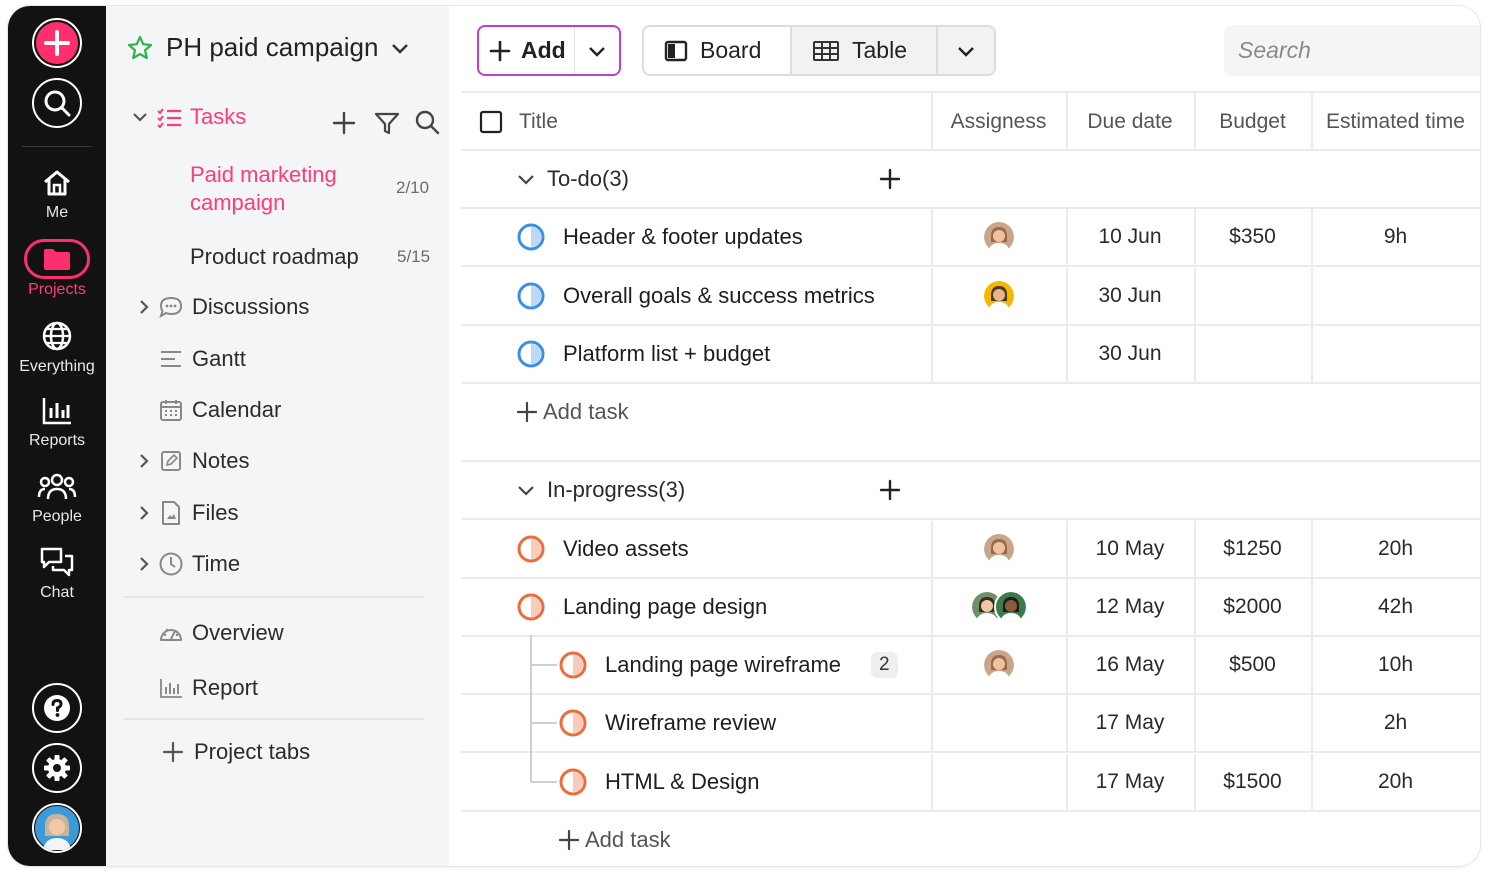 Image resolution: width=1488 pixels, height=874 pixels. What do you see at coordinates (1252, 237) in the screenshot?
I see `budget-cell: $350` at bounding box center [1252, 237].